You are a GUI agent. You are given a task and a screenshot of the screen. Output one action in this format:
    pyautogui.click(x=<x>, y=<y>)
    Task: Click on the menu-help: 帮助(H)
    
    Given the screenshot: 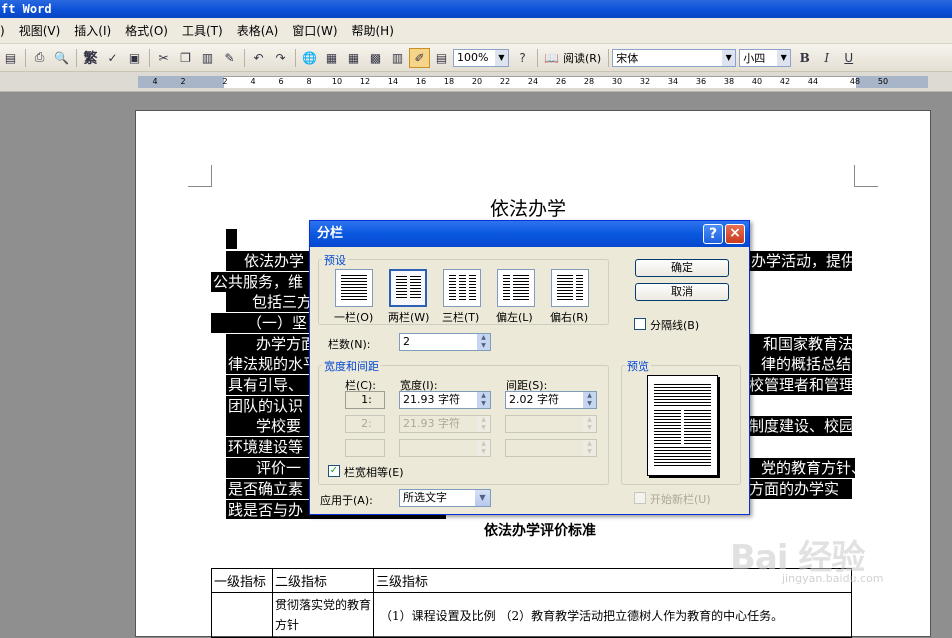 What is the action you would take?
    pyautogui.click(x=373, y=31)
    